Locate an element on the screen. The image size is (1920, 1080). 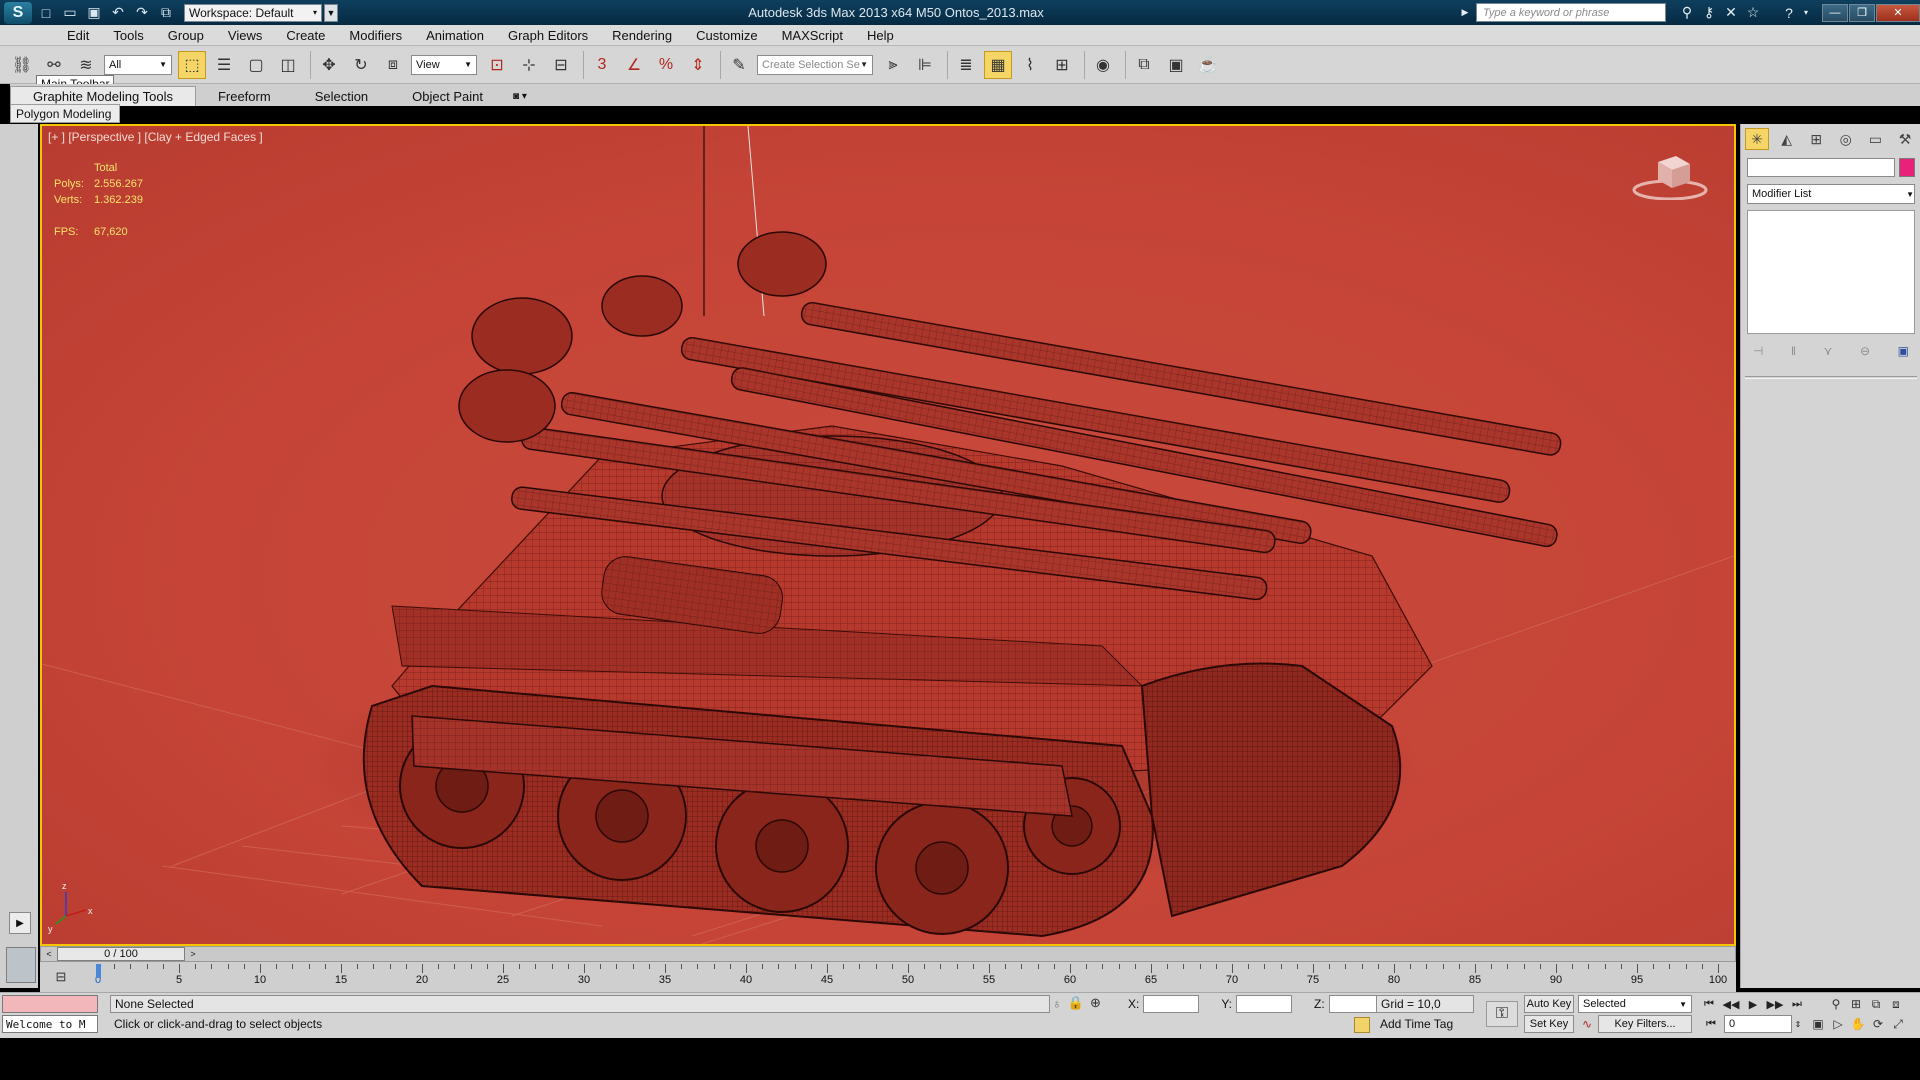
menu-customize: Customize is located at coordinates (726, 35).